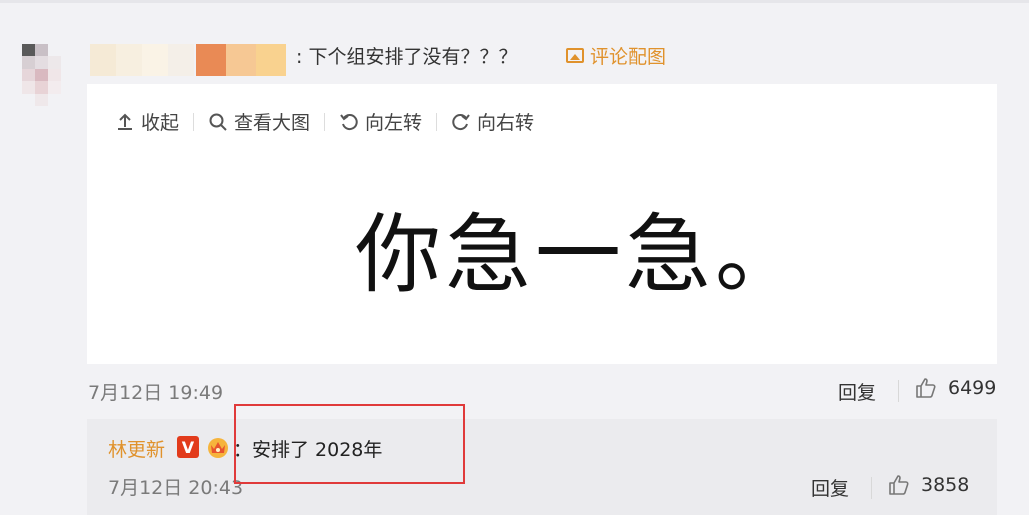 The width and height of the screenshot is (1029, 515). What do you see at coordinates (308, 450) in the screenshot?
I see `reply-text: ：安排了 2028年` at bounding box center [308, 450].